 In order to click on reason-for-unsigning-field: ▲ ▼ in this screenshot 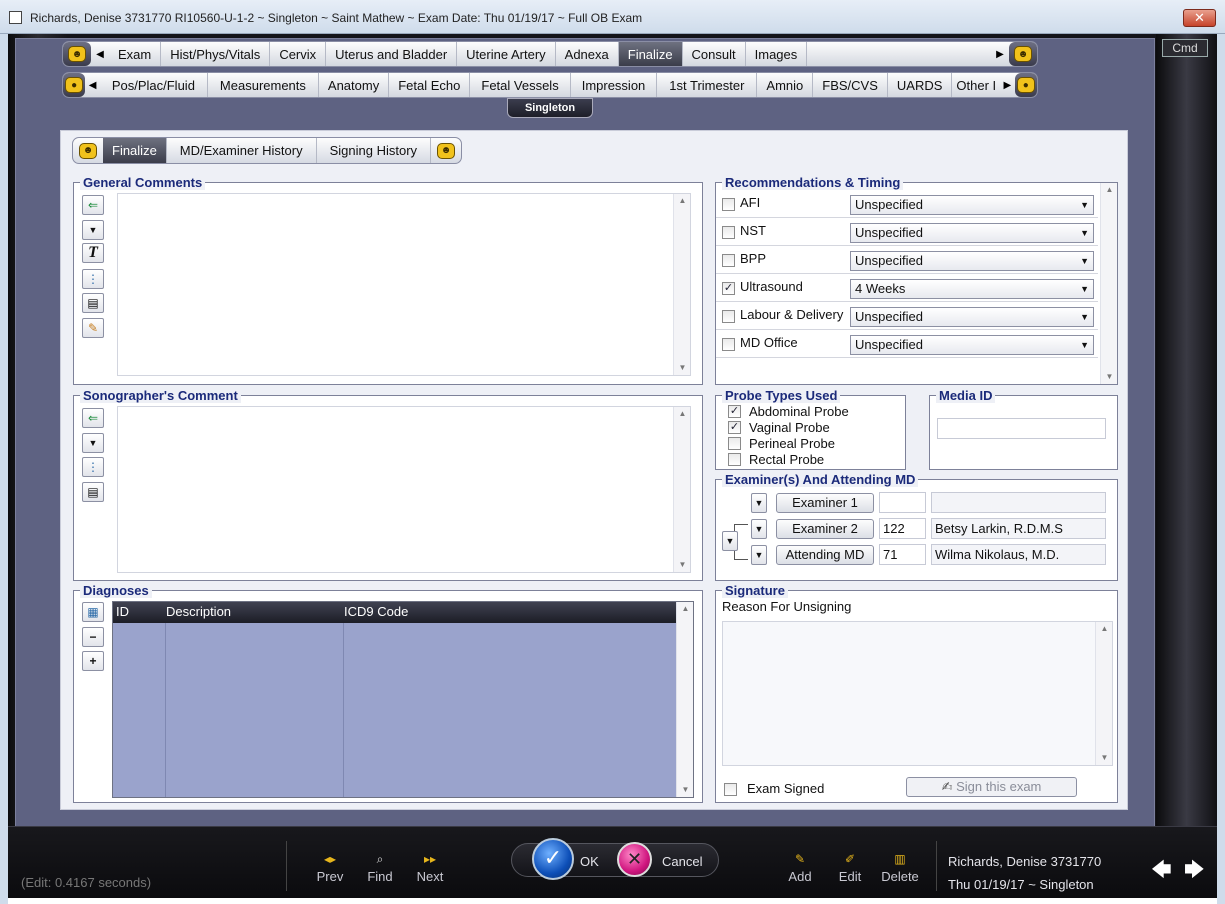, I will do `click(917, 693)`.